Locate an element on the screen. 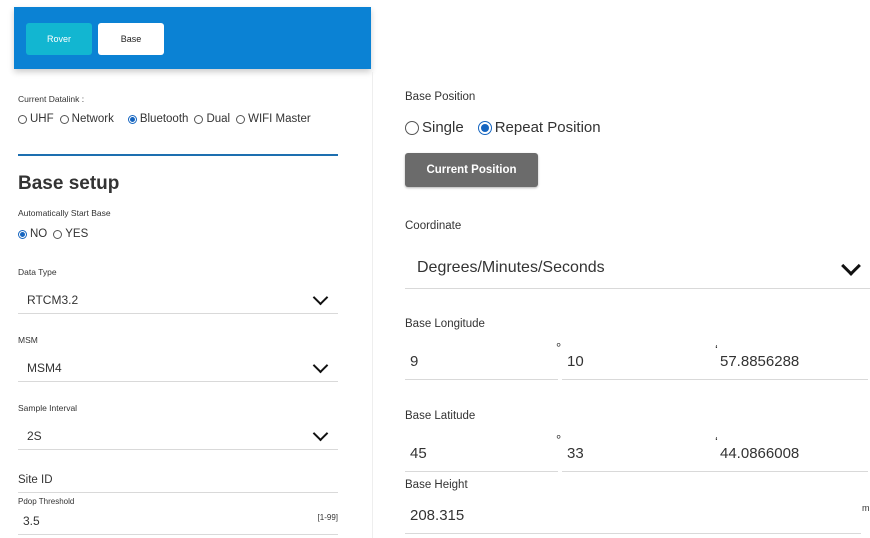 Image resolution: width=870 pixels, height=538 pixels. auto-start-label: Automatically Start Base is located at coordinates (64, 213).